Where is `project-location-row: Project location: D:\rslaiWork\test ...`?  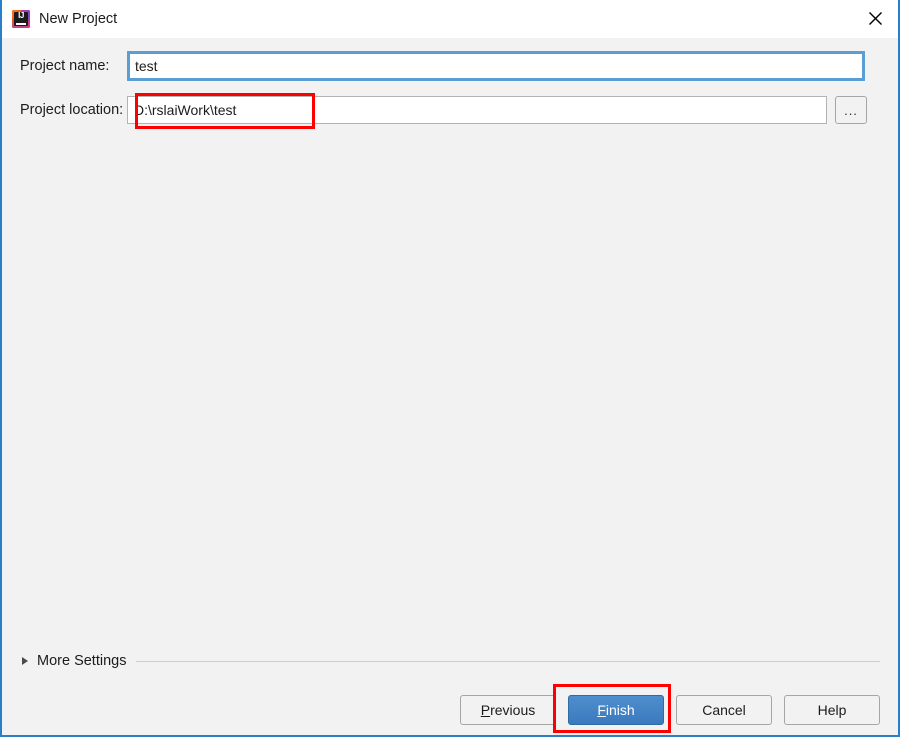
project-location-row: Project location: D:\rslaiWork\test ... is located at coordinates (450, 110).